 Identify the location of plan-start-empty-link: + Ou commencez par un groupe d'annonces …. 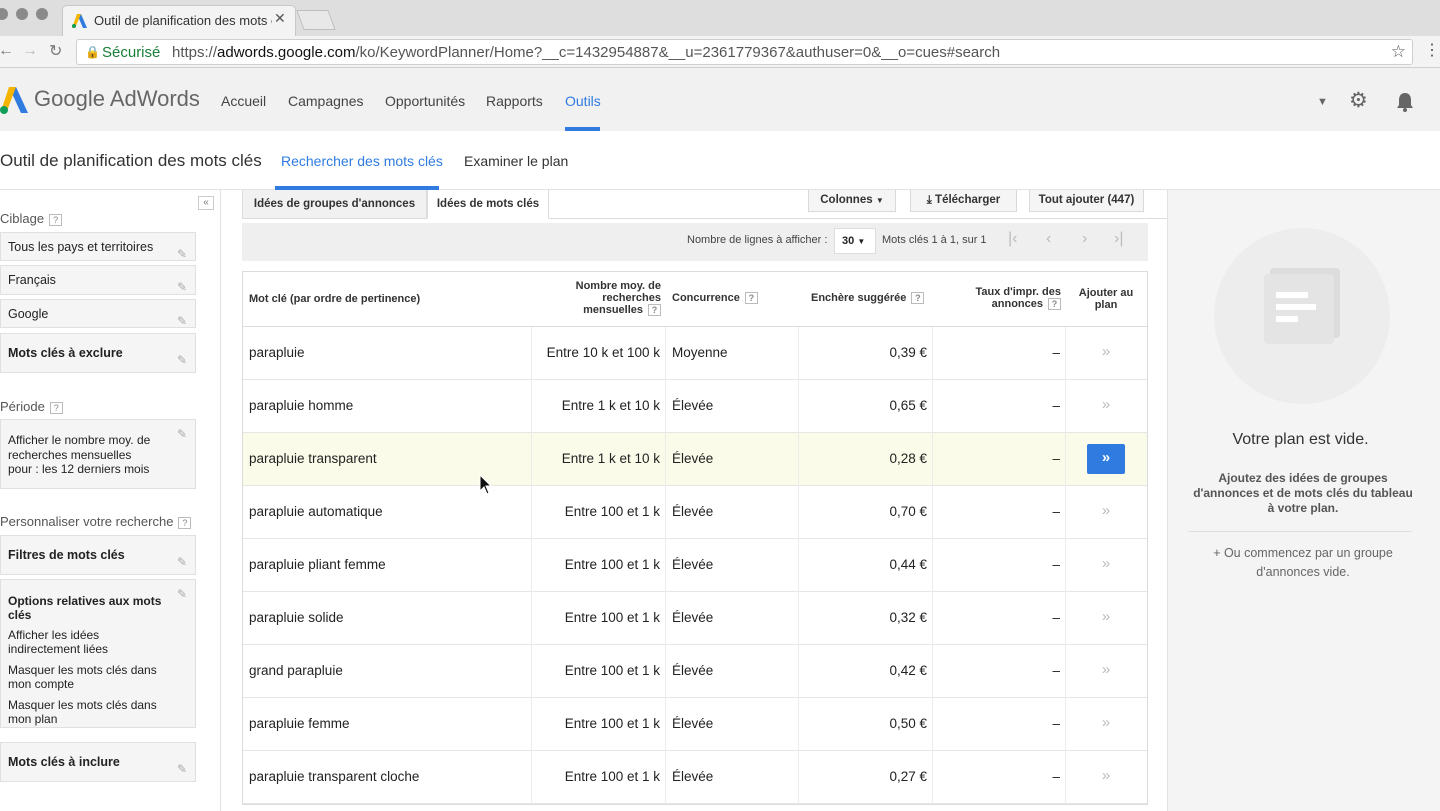
(1303, 563).